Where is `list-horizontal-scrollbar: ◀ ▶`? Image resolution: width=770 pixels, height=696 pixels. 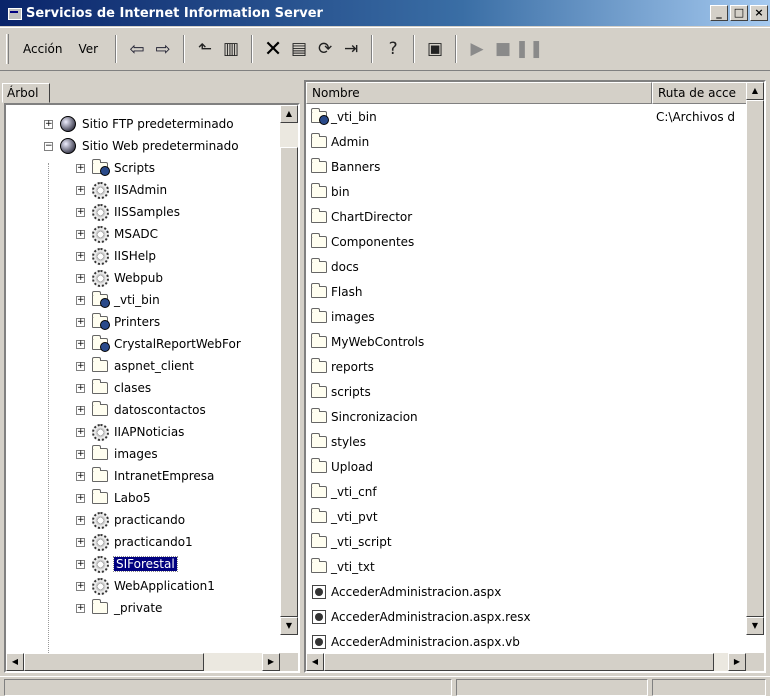 list-horizontal-scrollbar: ◀ ▶ is located at coordinates (526, 662).